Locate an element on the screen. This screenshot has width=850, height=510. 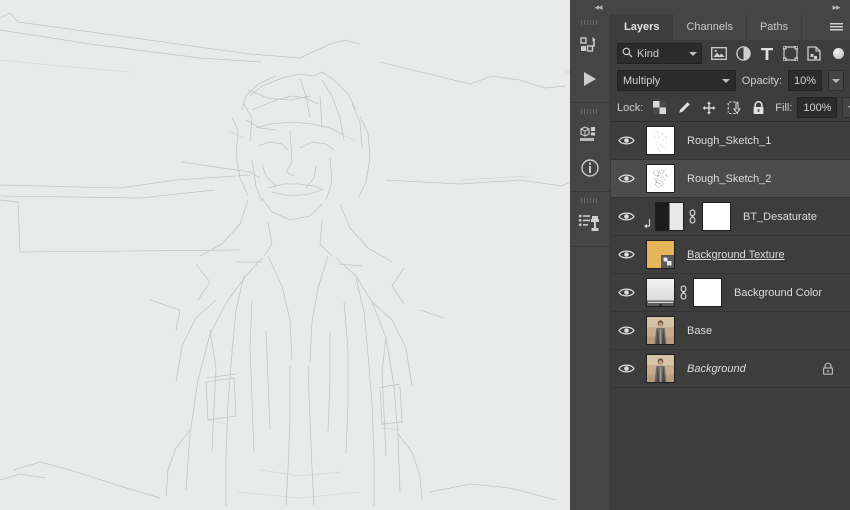
filter-adjustment-icon is located at coordinates (743, 53).